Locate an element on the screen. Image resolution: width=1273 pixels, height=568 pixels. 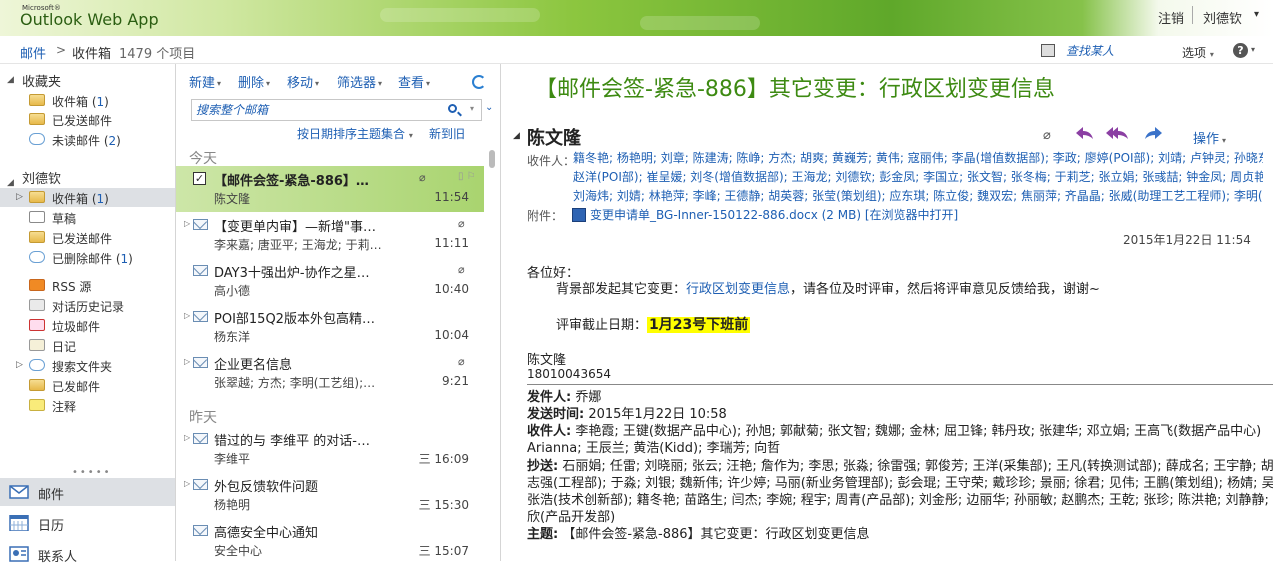
favorites-header: 收藏夹 is located at coordinates (41, 80).